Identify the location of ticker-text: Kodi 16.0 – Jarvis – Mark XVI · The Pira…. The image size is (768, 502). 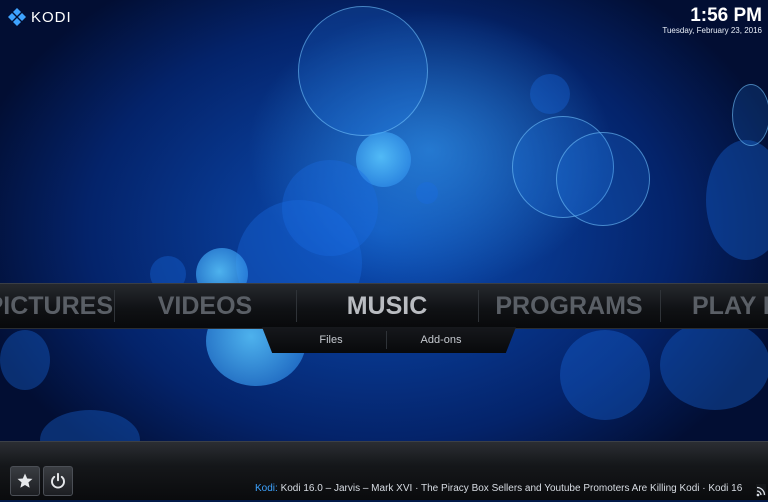
(511, 488).